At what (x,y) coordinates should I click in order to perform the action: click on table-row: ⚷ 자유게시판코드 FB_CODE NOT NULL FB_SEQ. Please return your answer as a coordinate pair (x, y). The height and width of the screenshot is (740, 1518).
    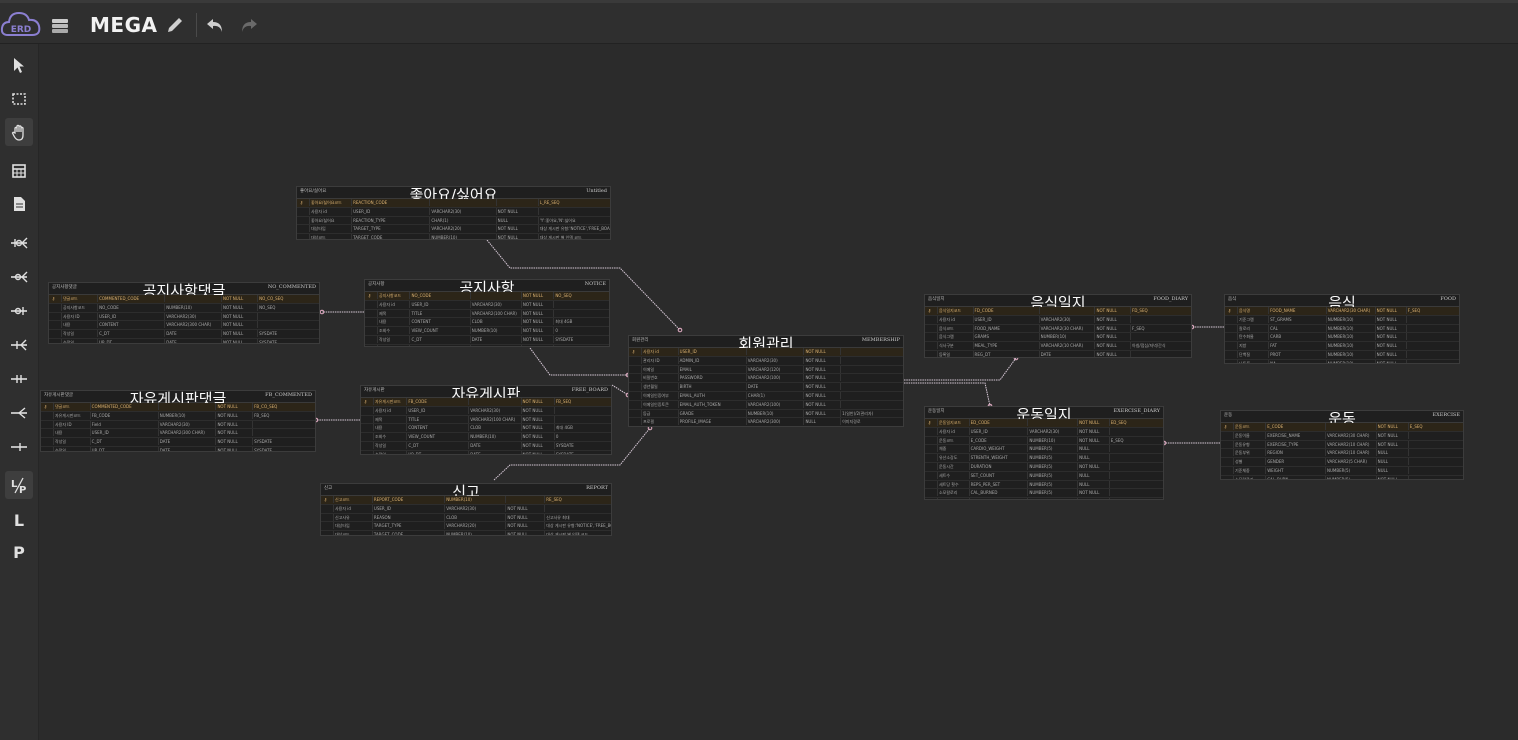
    Looking at the image, I should click on (486, 402).